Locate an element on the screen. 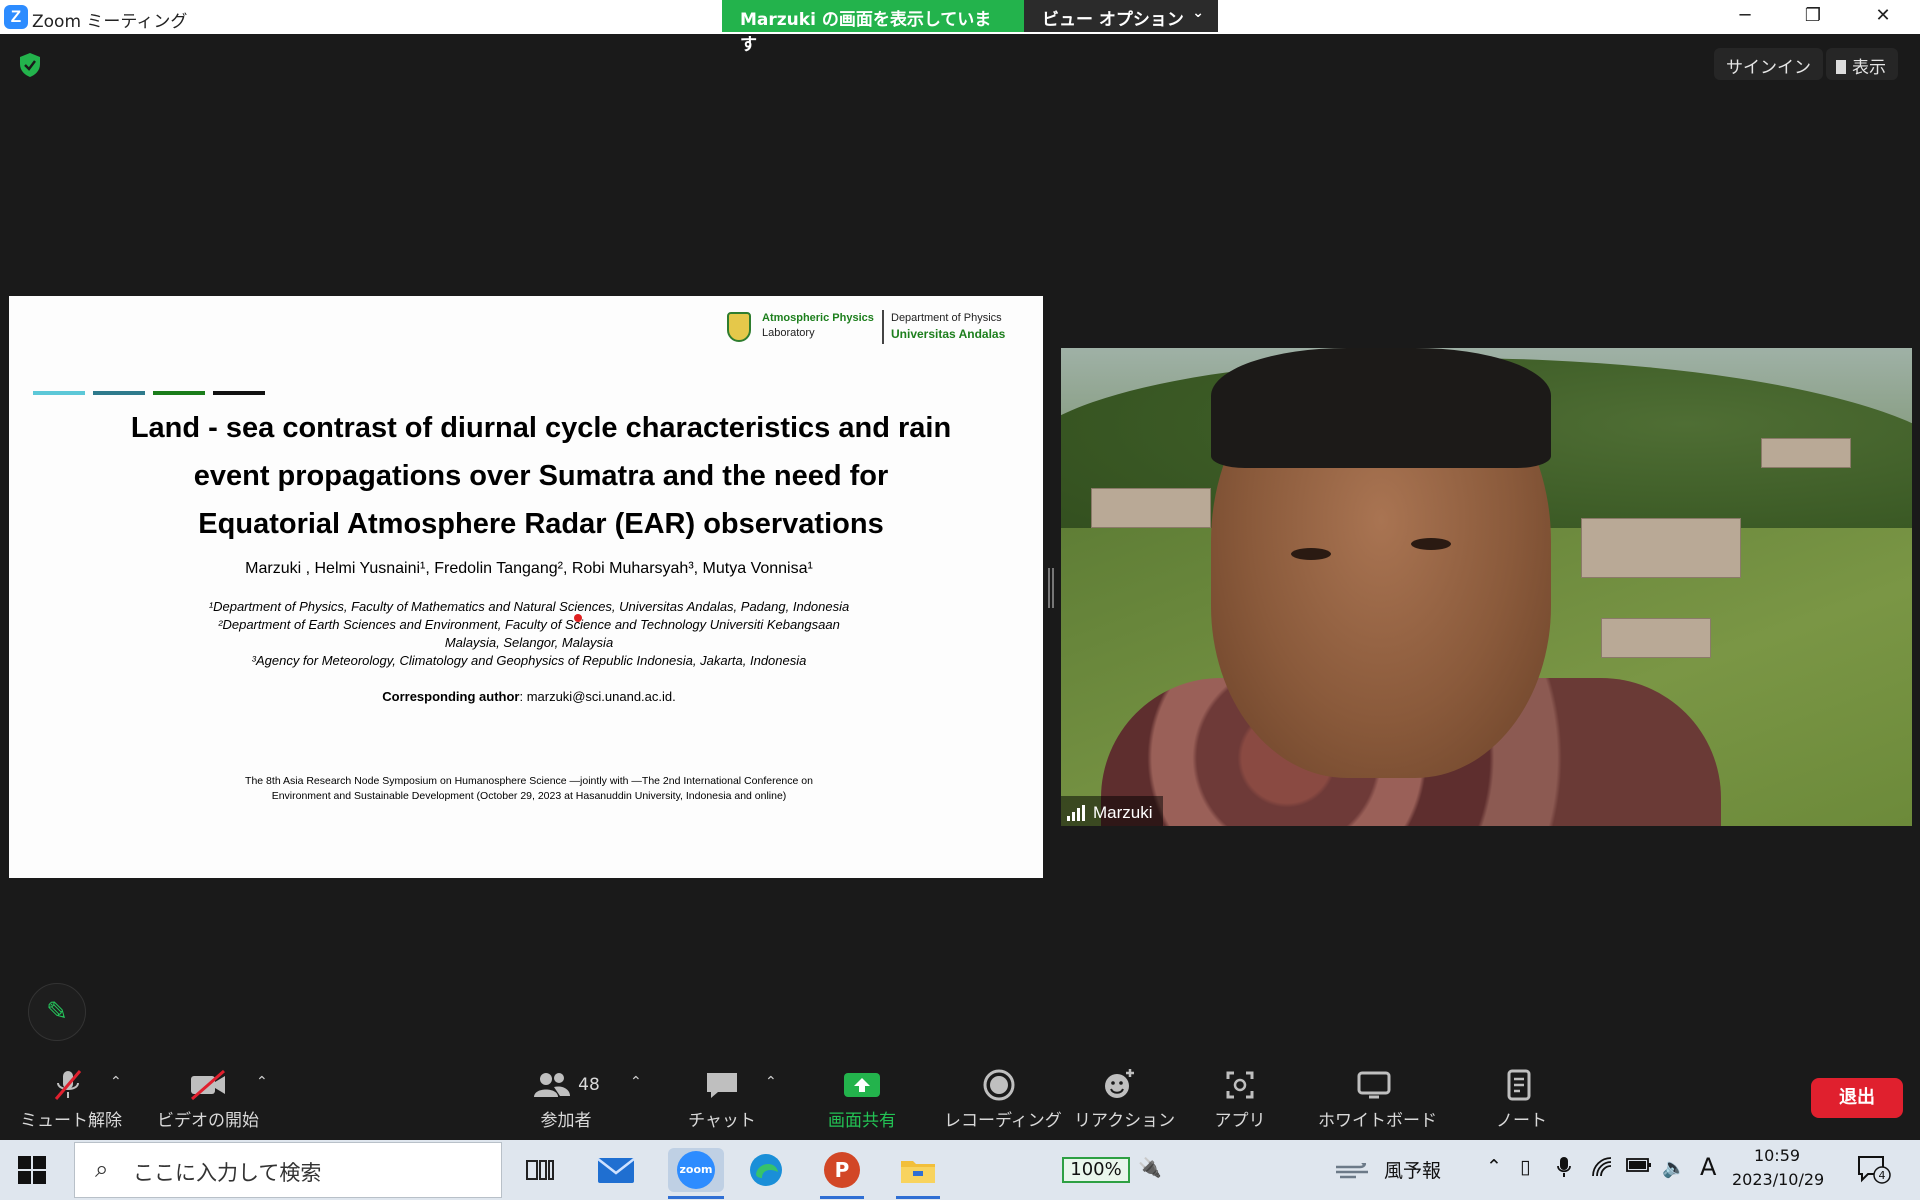  leave-button: 退出 is located at coordinates (1857, 1098).